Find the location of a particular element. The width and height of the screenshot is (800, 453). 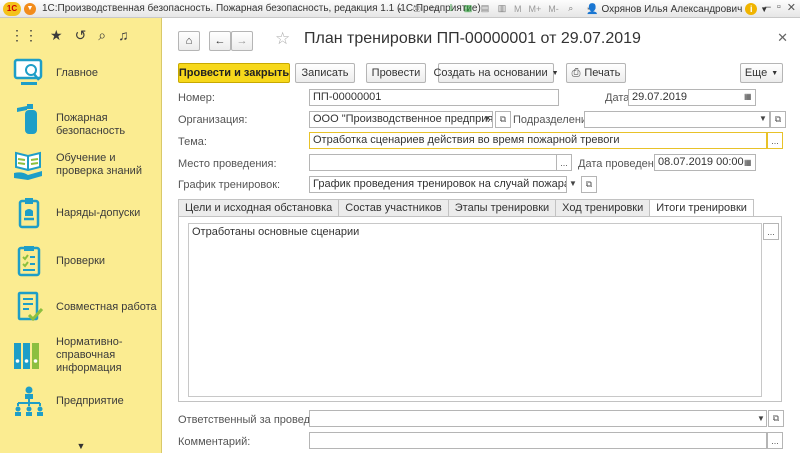

home-icon: ⌂ is located at coordinates (189, 41).